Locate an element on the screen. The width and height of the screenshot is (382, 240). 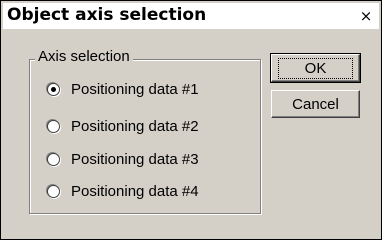
radio-positioning-data-4: Positioning data #4 is located at coordinates (123, 191).